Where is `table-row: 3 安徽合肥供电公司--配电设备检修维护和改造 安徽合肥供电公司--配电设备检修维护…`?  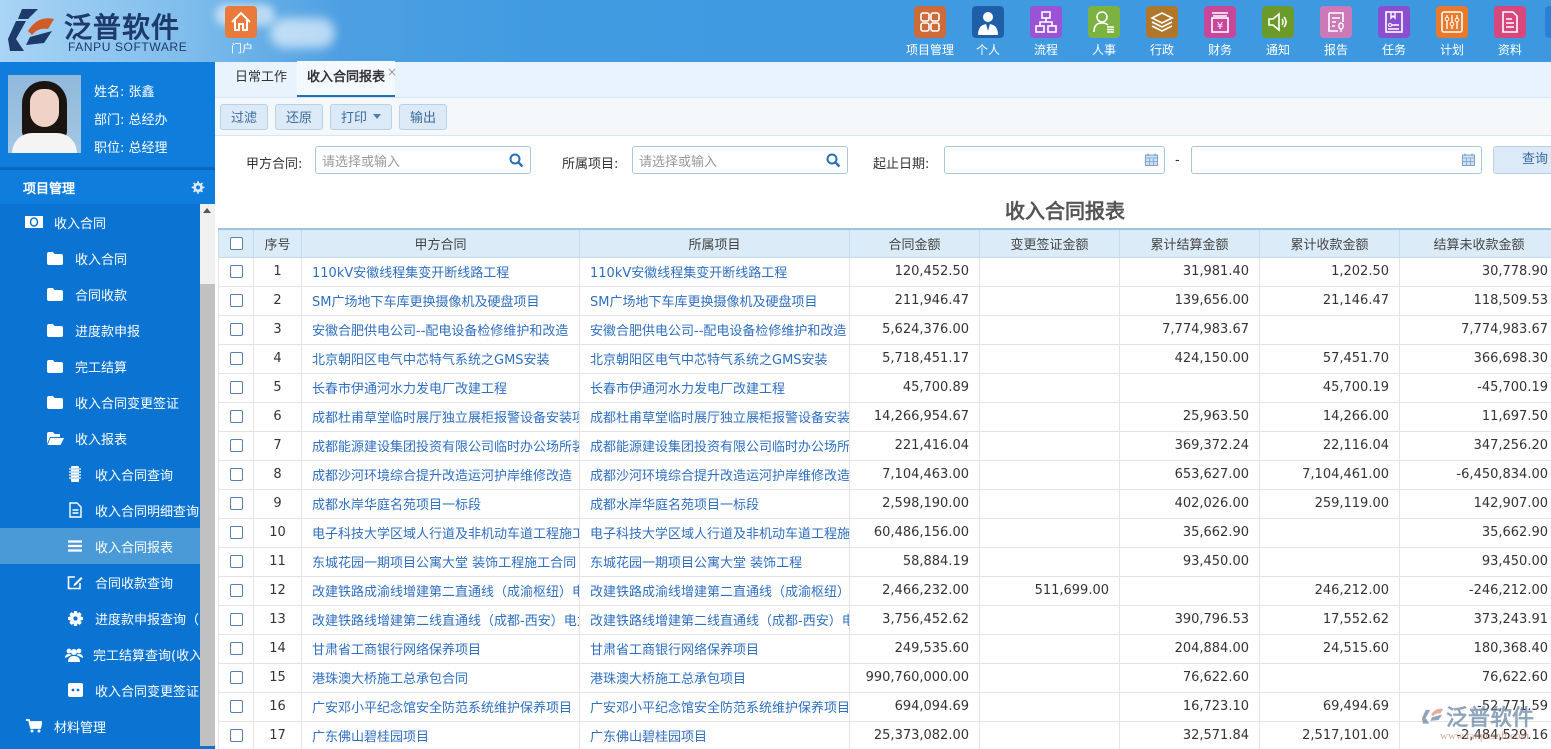
table-row: 3 安徽合肥供电公司--配电设备检修维护和改造 安徽合肥供电公司--配电设备检修维护… is located at coordinates (884, 329).